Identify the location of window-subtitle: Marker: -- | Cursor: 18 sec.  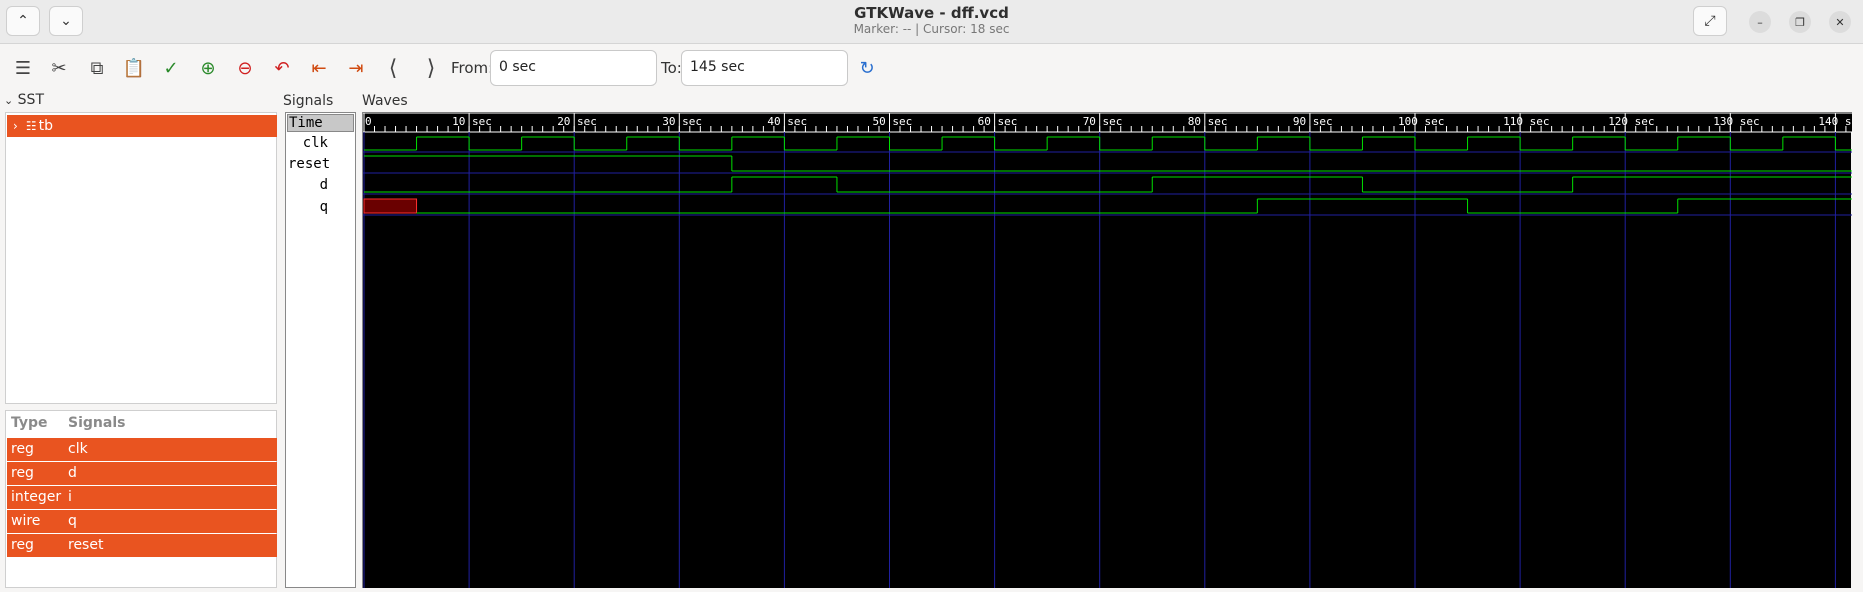
(931, 29).